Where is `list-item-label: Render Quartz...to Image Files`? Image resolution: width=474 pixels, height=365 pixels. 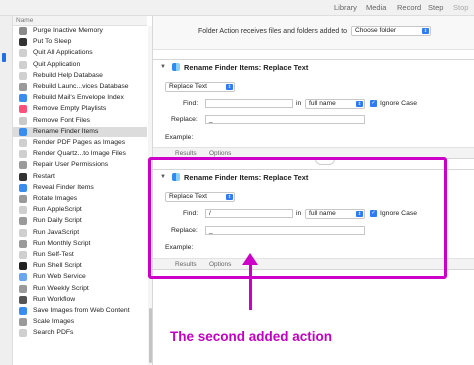
list-item-label: Render Quartz...to Image Files is located at coordinates (79, 154).